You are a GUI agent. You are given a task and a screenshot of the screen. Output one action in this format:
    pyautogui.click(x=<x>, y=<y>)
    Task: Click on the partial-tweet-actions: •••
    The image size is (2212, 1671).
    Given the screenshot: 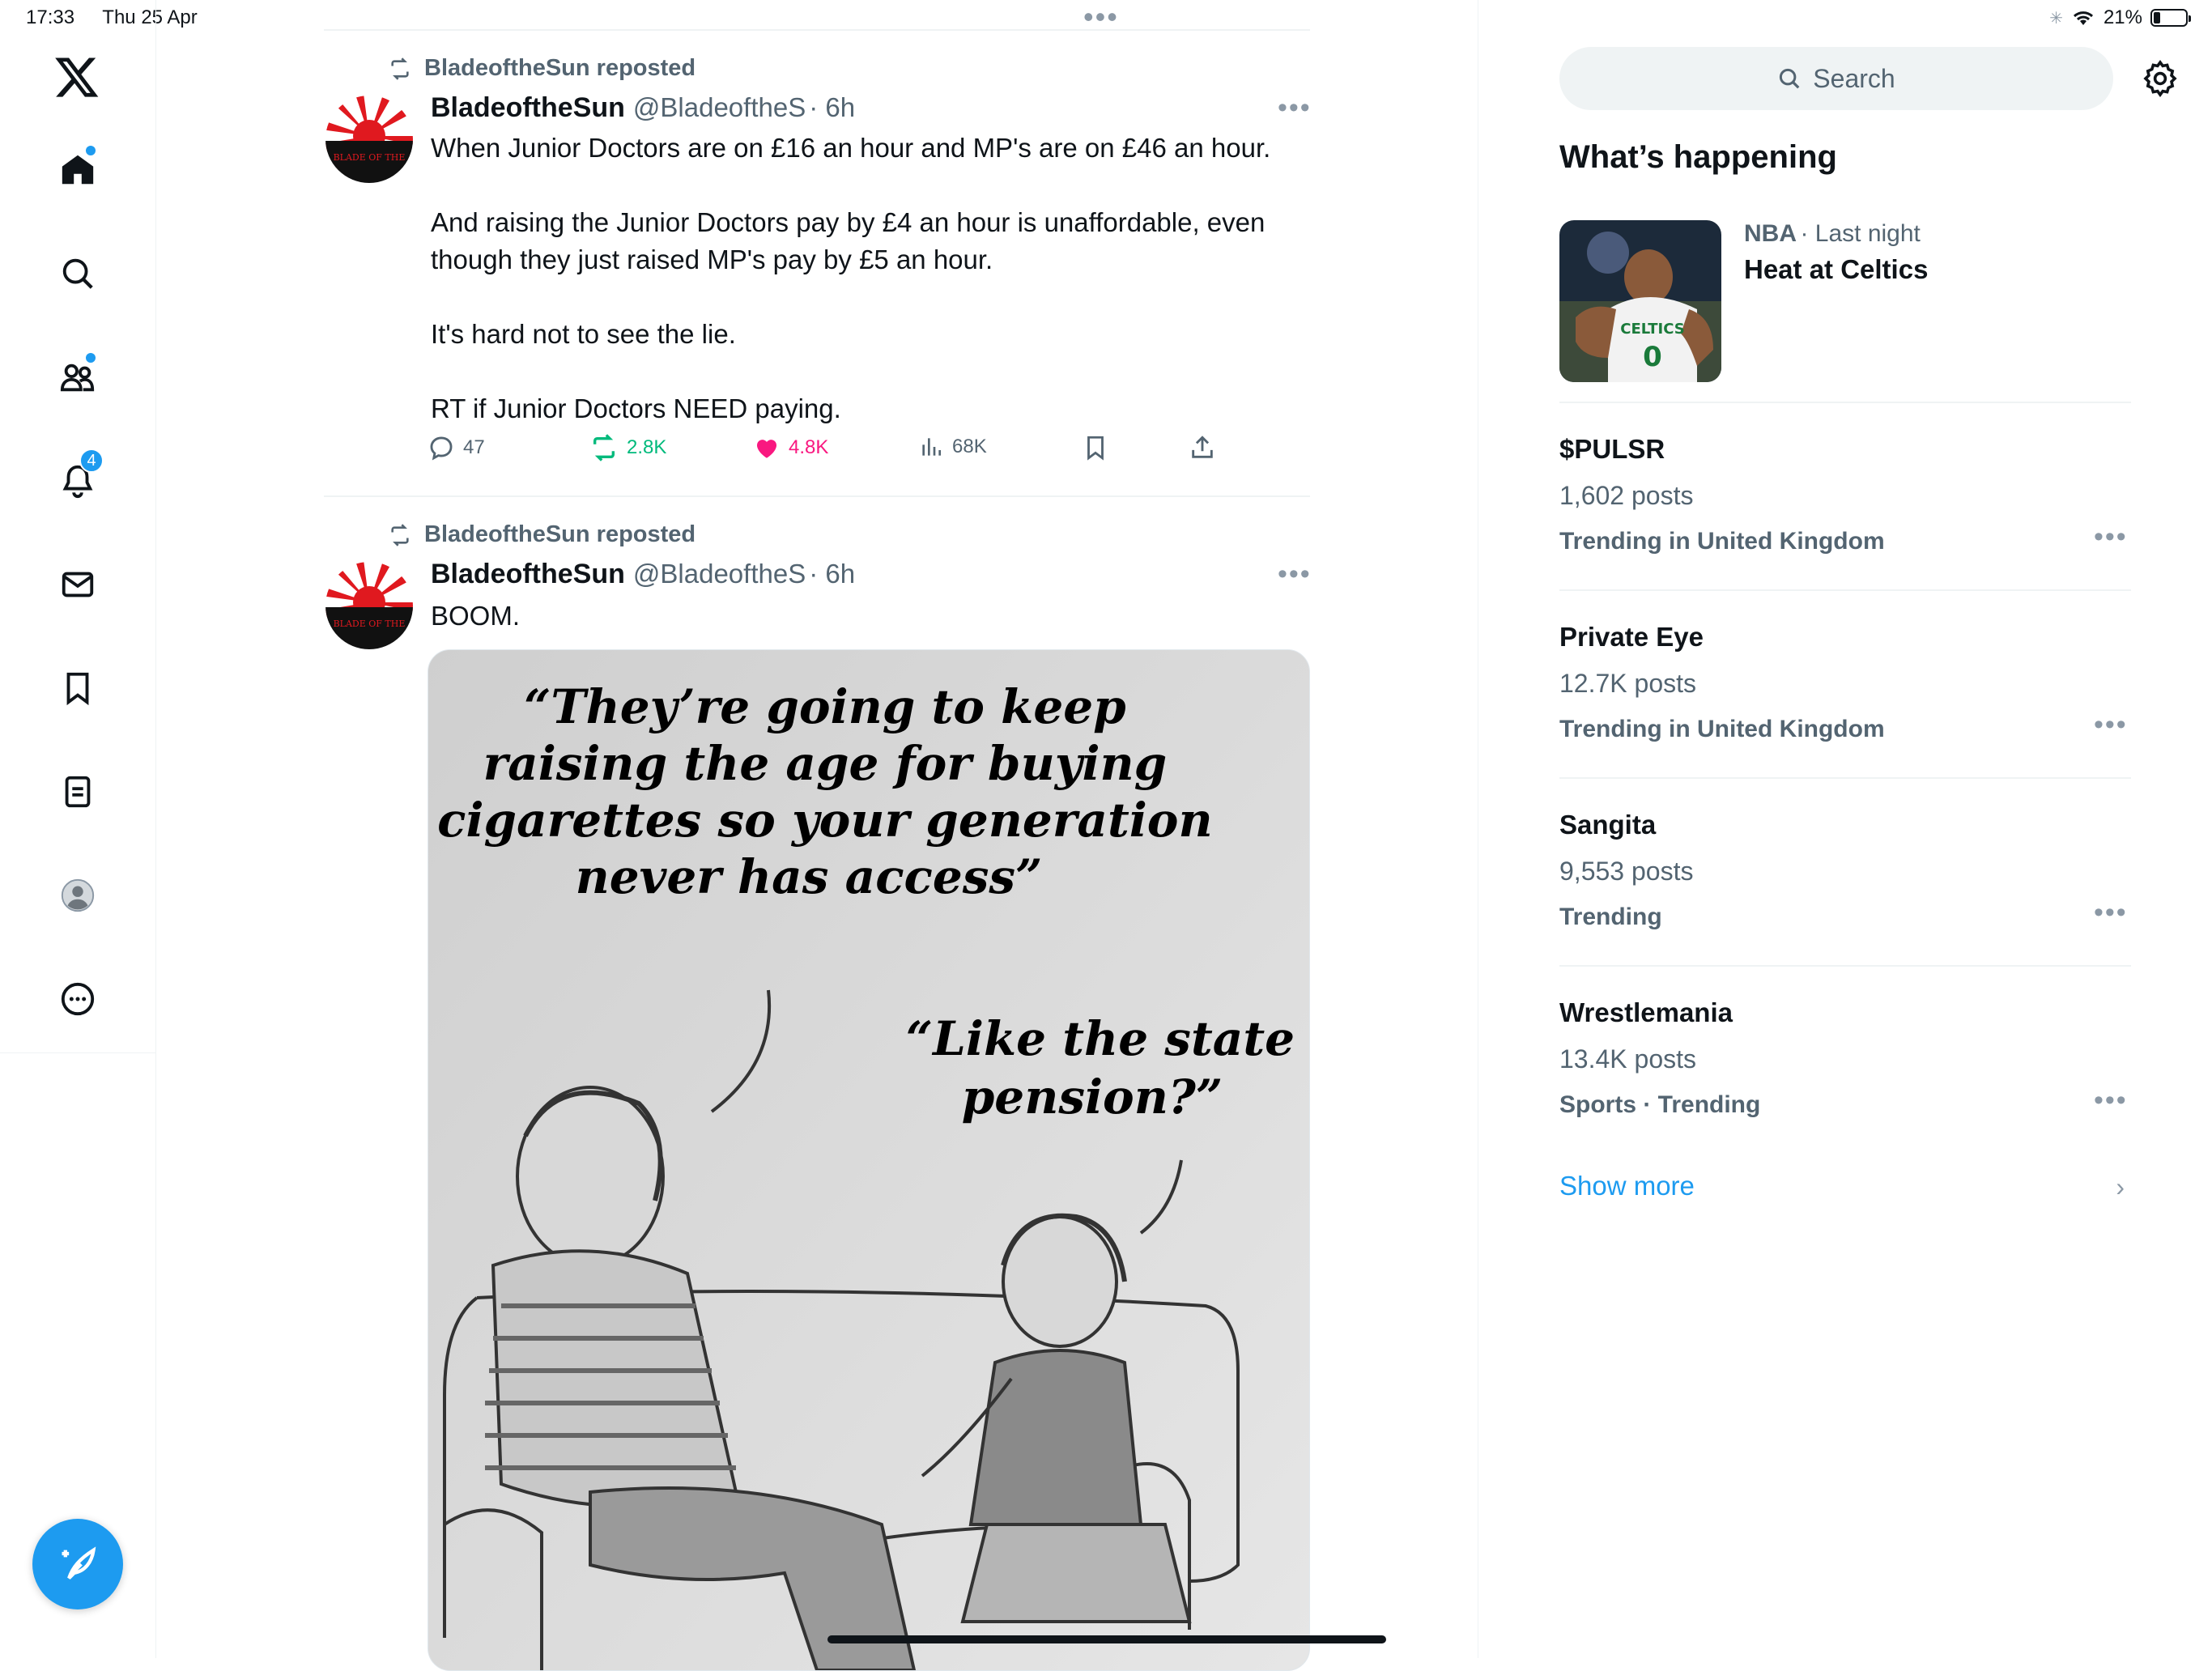 What is the action you would take?
    pyautogui.click(x=817, y=16)
    